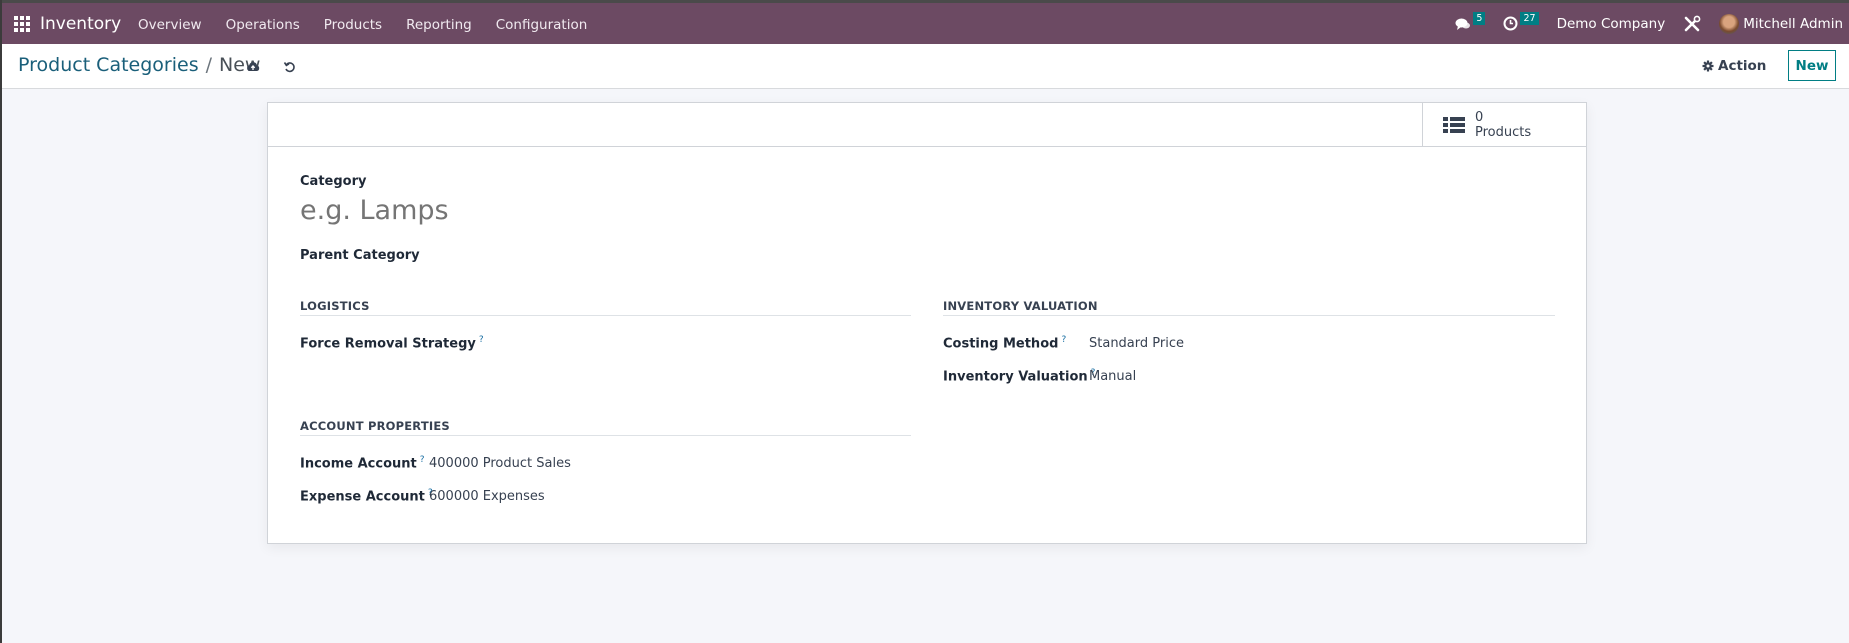 Image resolution: width=1849 pixels, height=643 pixels. I want to click on force-removal-input, so click(673, 343).